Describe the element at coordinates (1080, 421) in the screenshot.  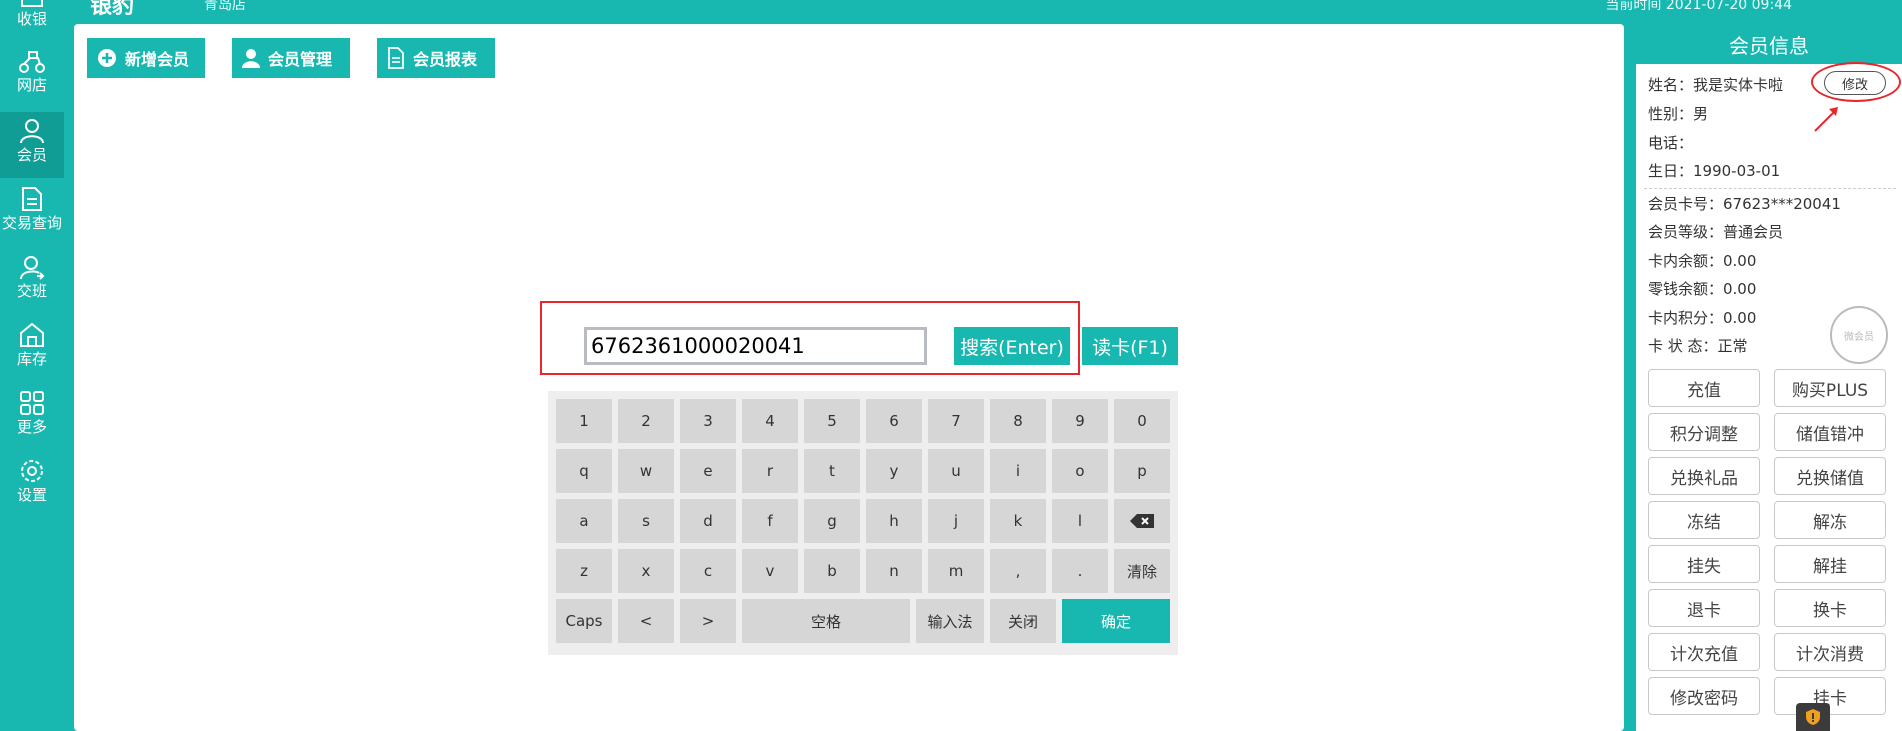
I see `key-9: 9` at that location.